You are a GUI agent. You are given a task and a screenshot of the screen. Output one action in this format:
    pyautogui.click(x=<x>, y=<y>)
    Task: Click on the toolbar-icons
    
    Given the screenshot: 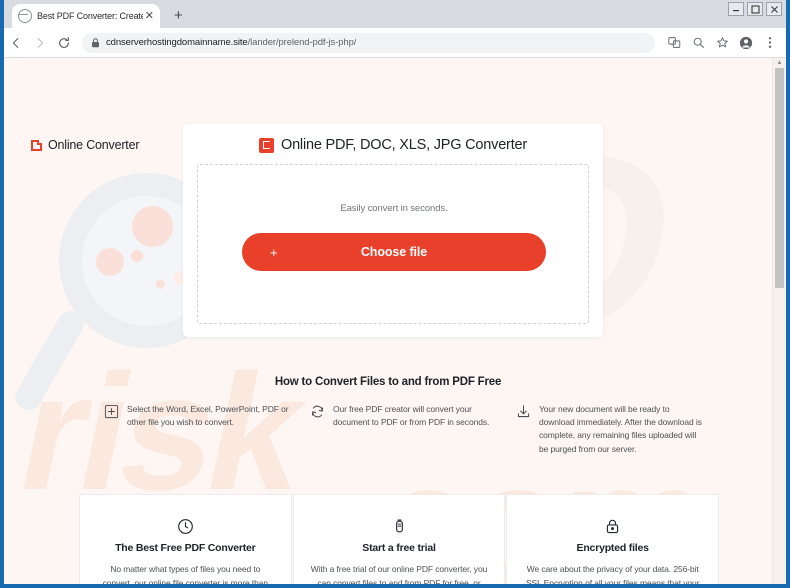 What is the action you would take?
    pyautogui.click(x=724, y=43)
    